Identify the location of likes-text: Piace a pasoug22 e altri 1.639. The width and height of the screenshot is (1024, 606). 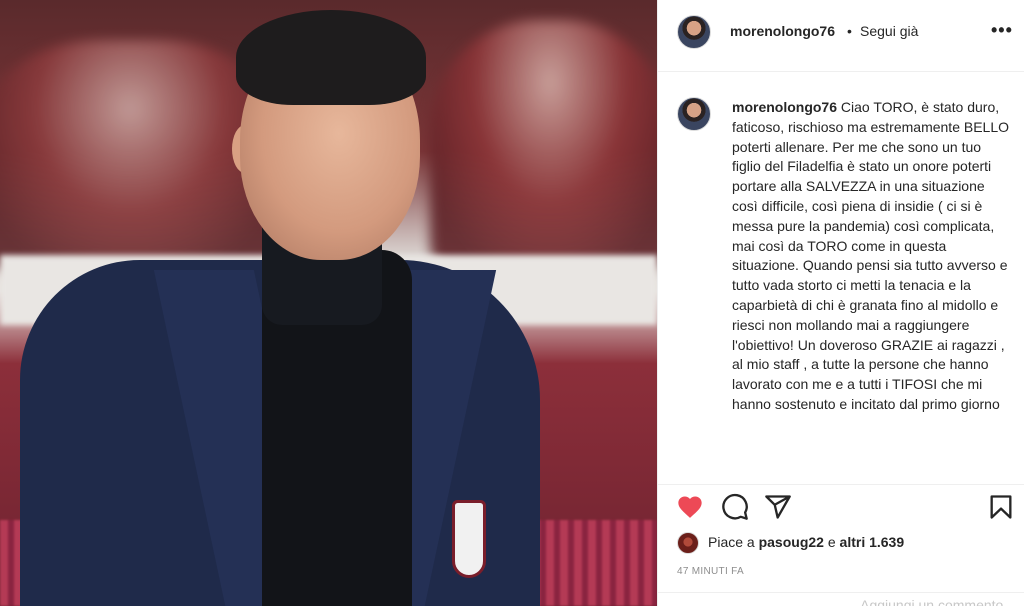
(806, 542).